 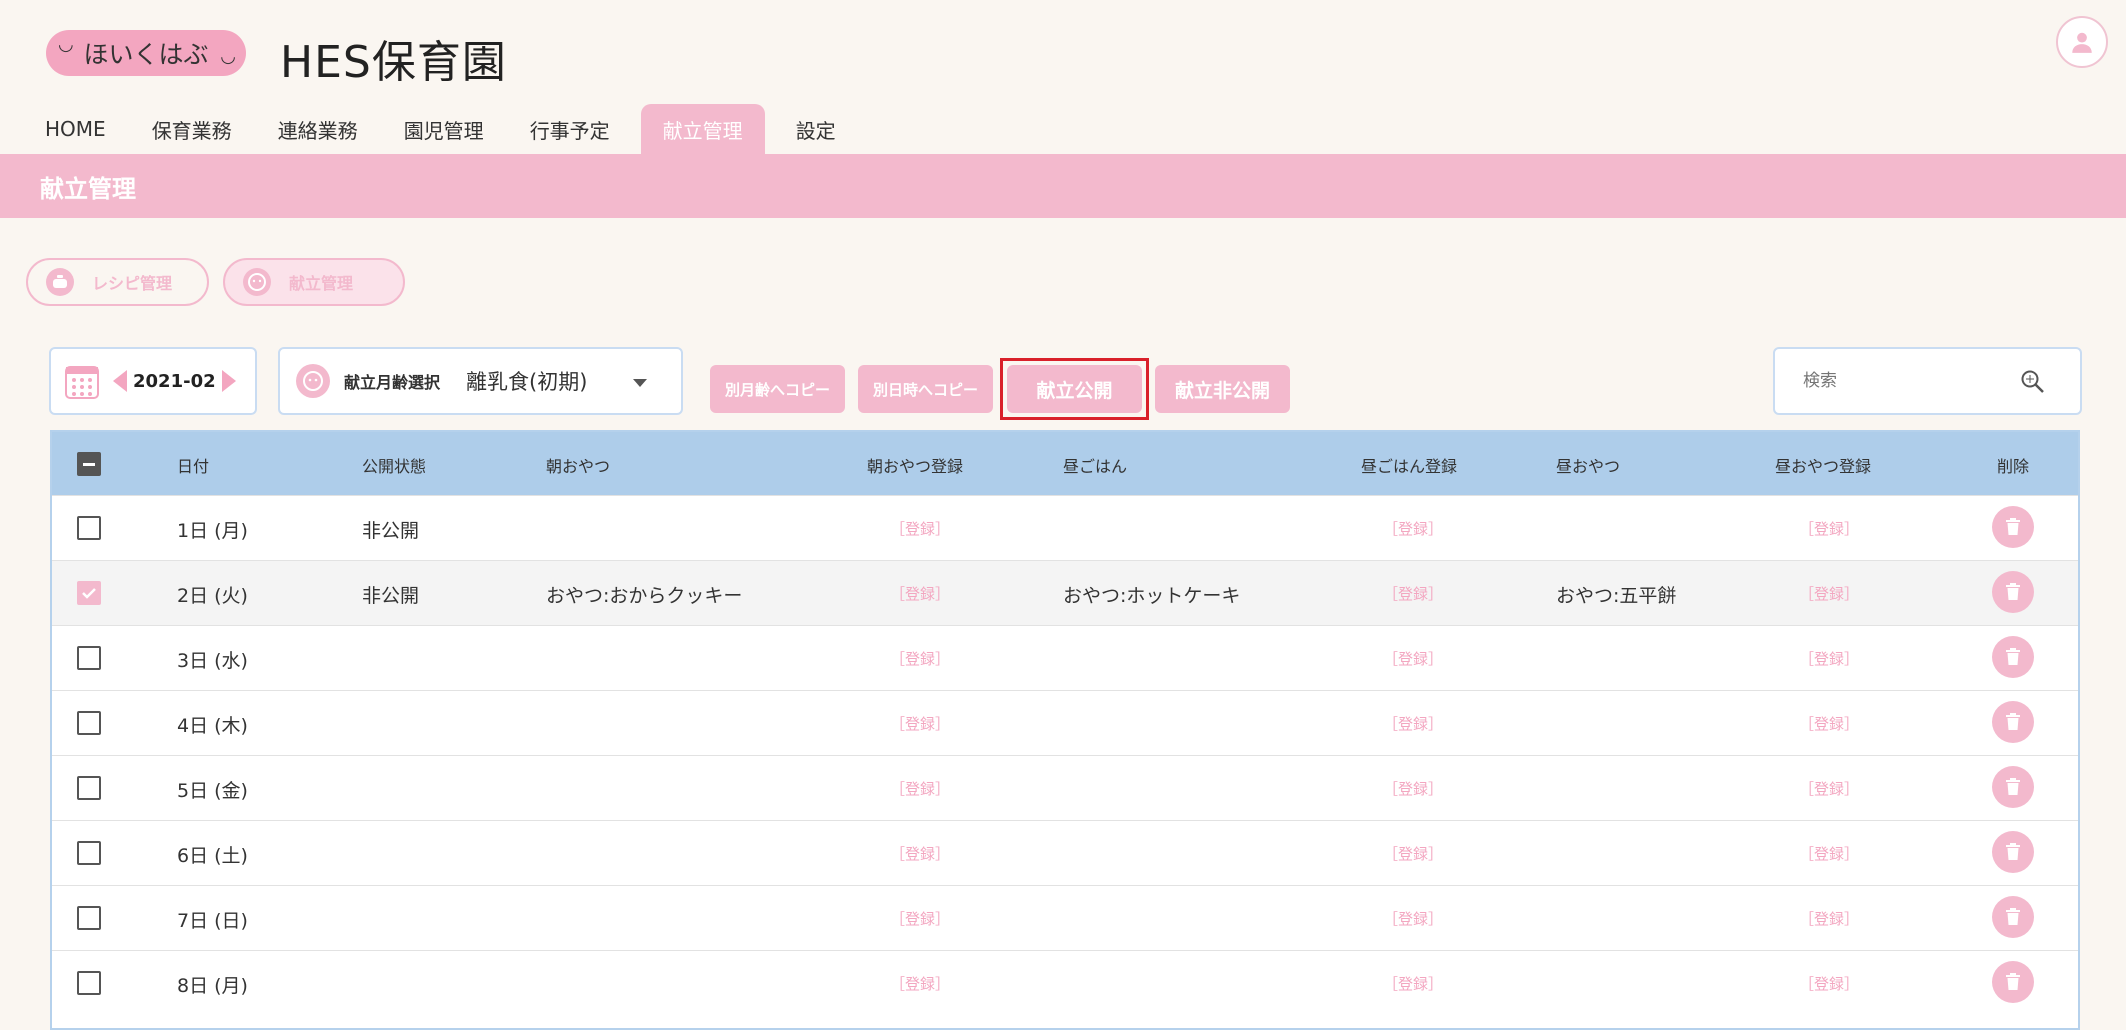 I want to click on publish-menu-button: 献立公開, so click(x=1074, y=389).